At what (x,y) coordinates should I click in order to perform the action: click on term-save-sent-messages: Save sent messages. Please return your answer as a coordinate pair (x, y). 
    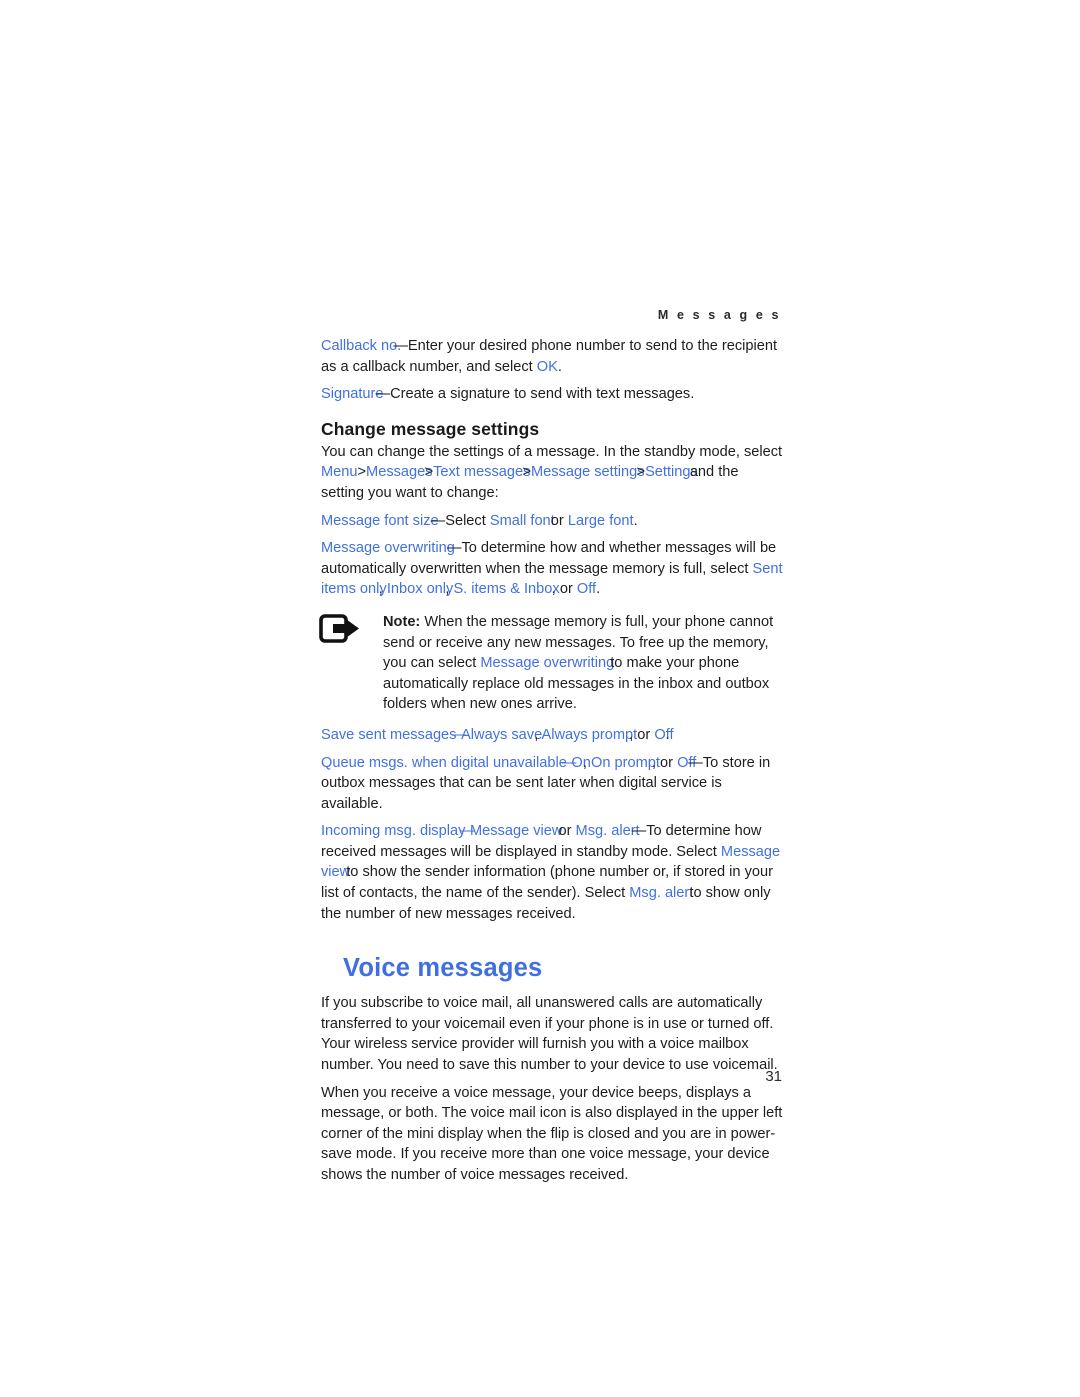
    Looking at the image, I should click on (389, 734).